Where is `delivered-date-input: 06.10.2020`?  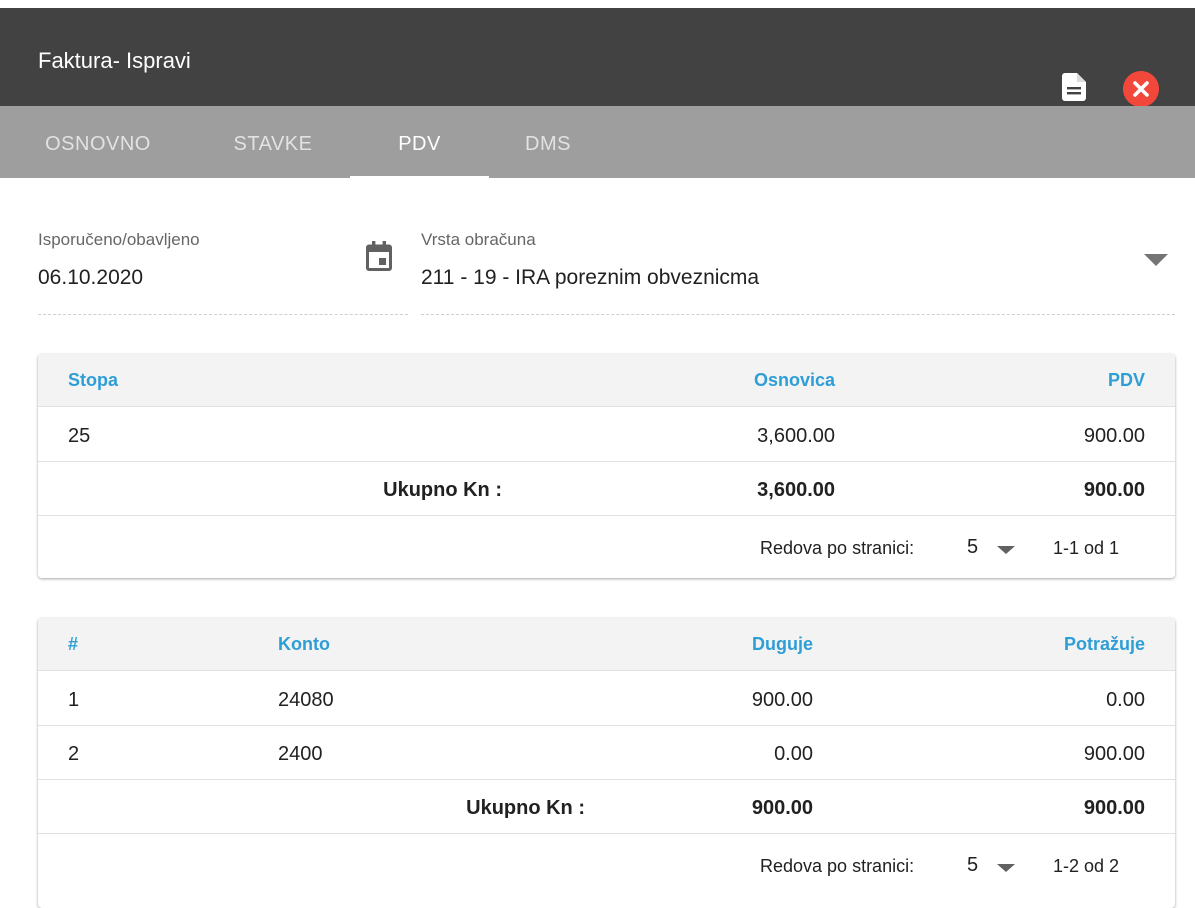 delivered-date-input: 06.10.2020 is located at coordinates (90, 278).